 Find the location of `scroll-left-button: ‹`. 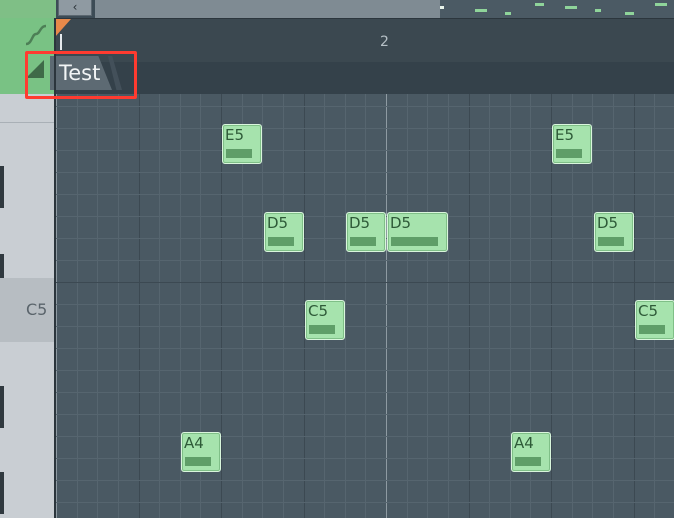

scroll-left-button: ‹ is located at coordinates (75, 8).